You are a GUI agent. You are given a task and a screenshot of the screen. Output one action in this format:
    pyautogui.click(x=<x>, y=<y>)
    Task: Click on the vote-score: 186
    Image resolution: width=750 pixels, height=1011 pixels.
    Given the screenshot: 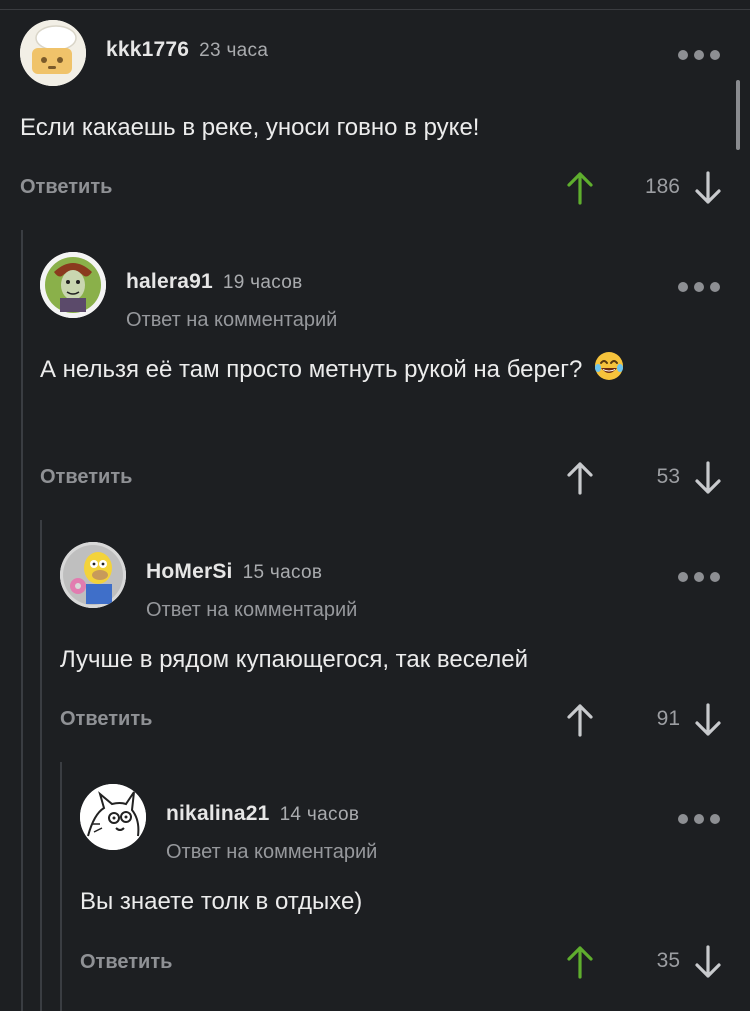 What is the action you would take?
    pyautogui.click(x=662, y=186)
    